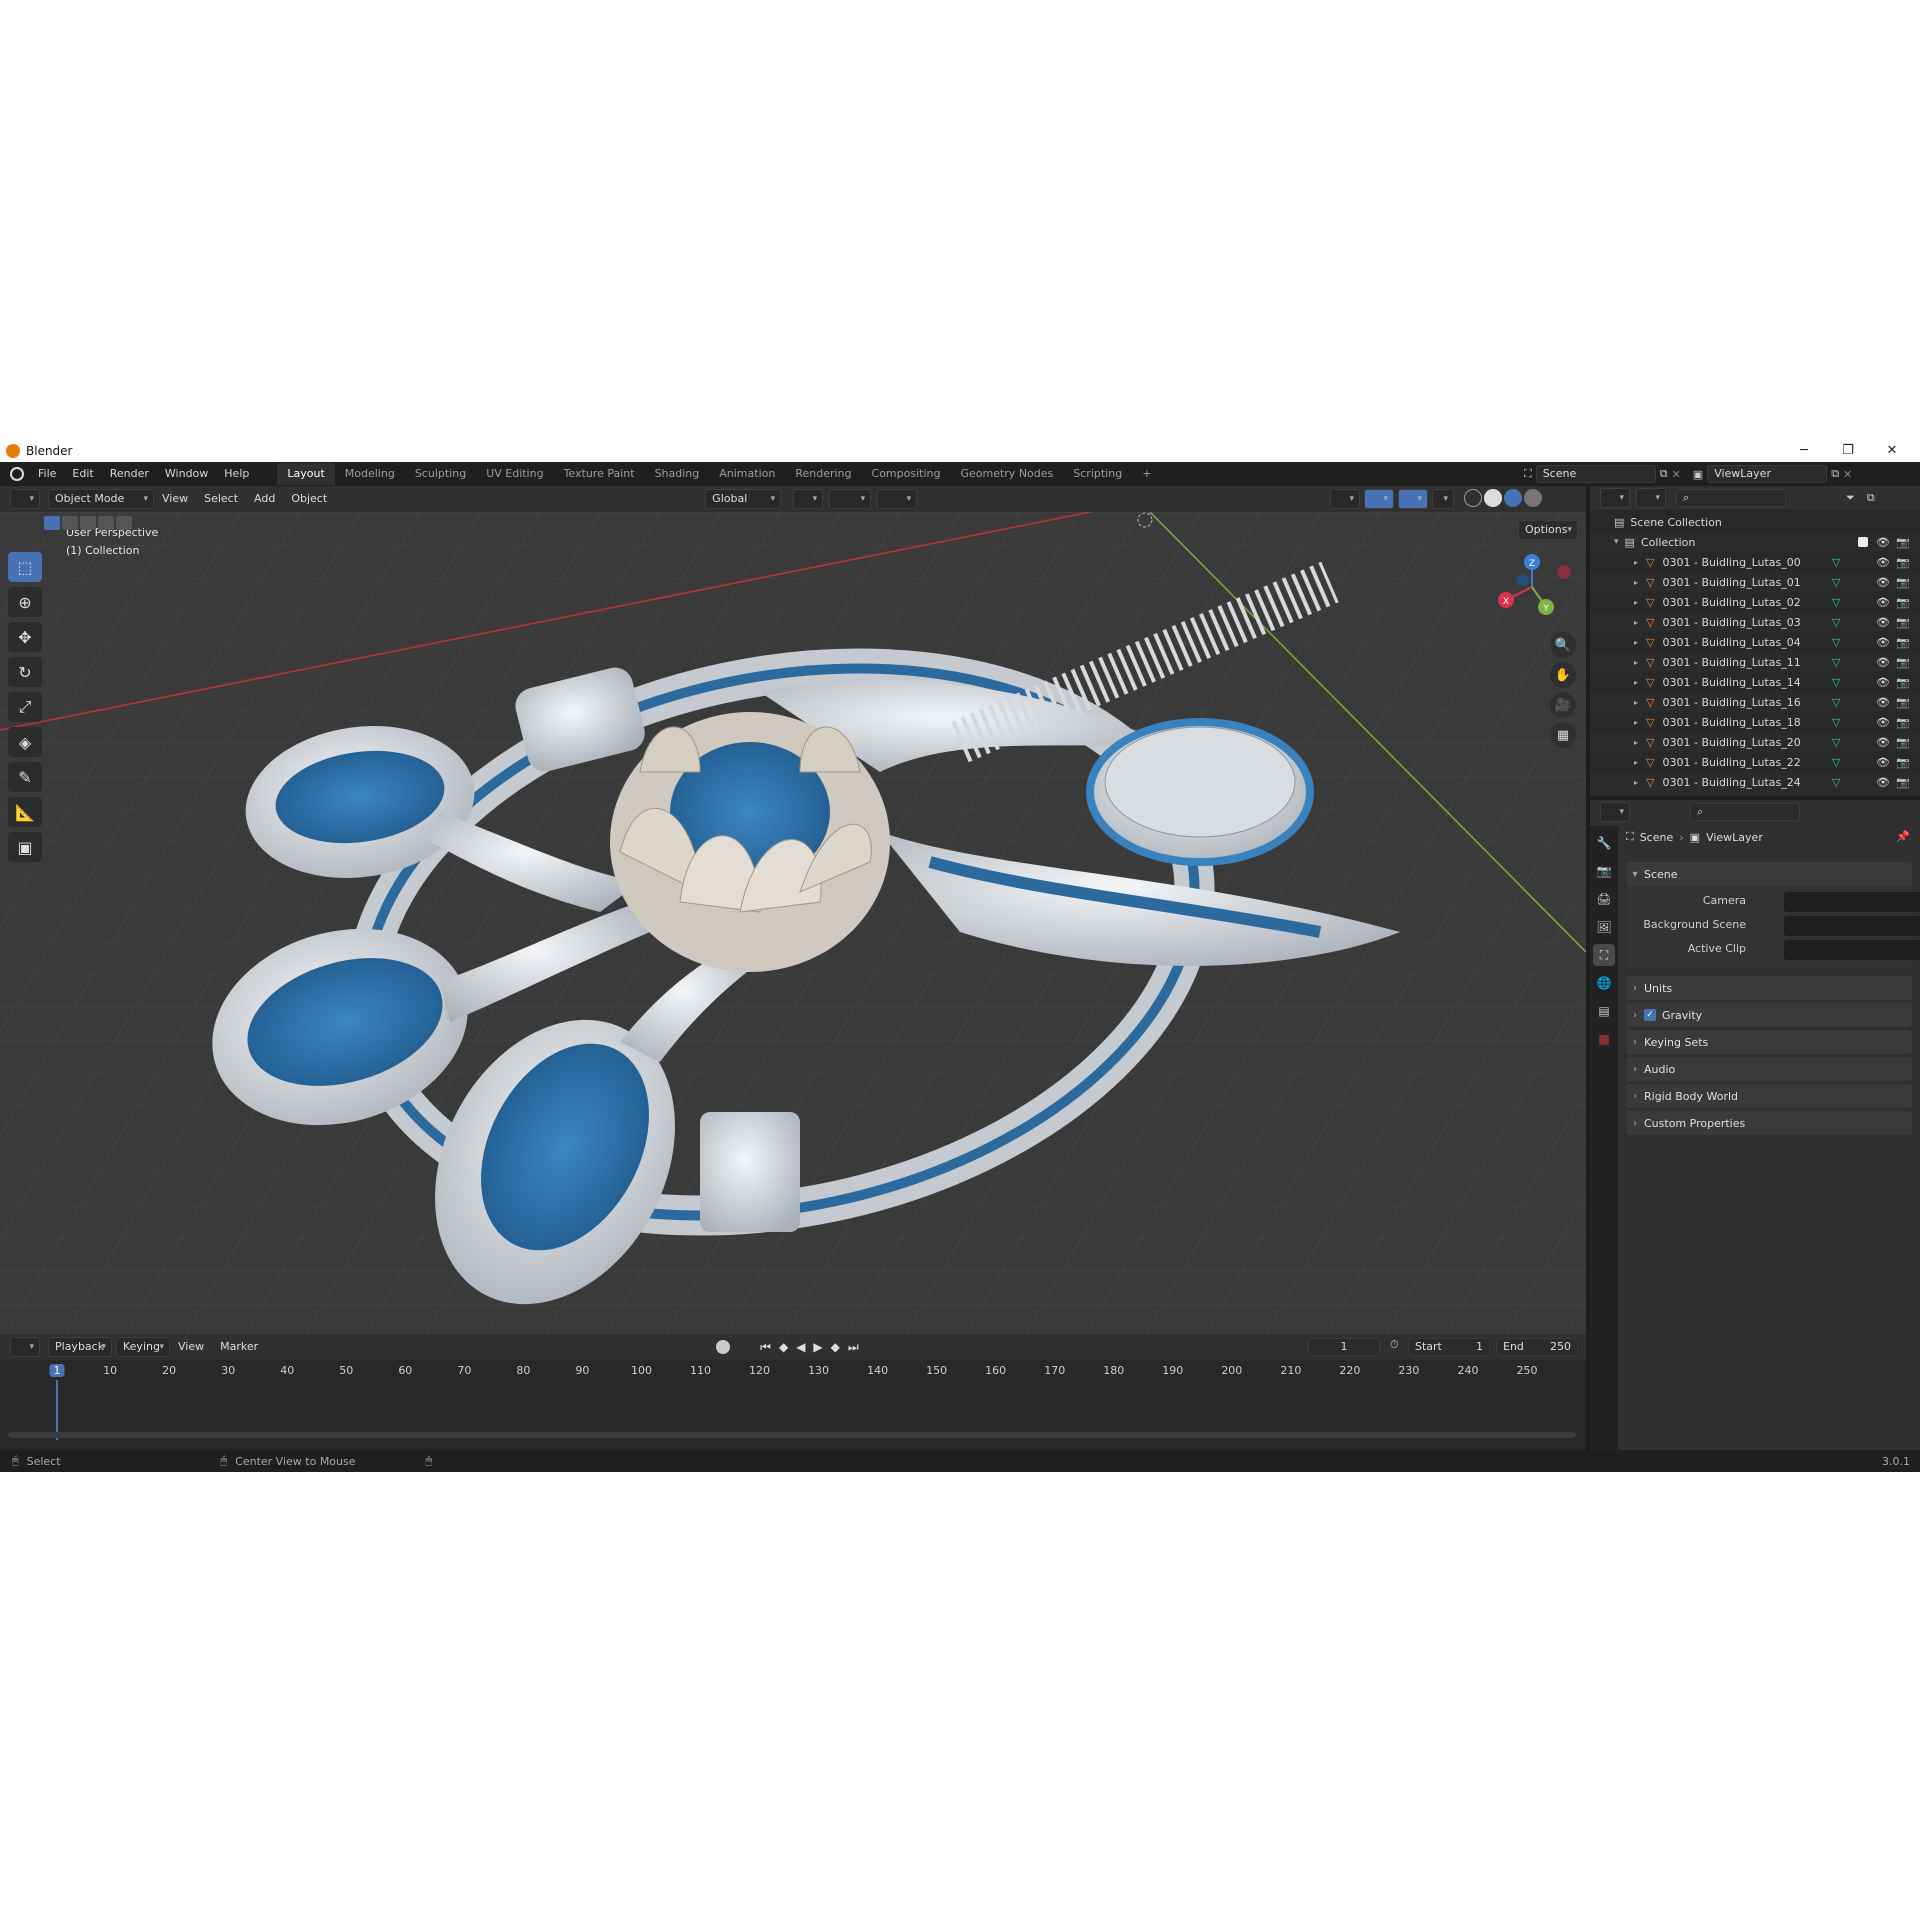  I want to click on outliner-object-row: ▸ ▽ 0301 - Buidling_Lutas_18 ▽ 👁 📷, so click(1755, 722).